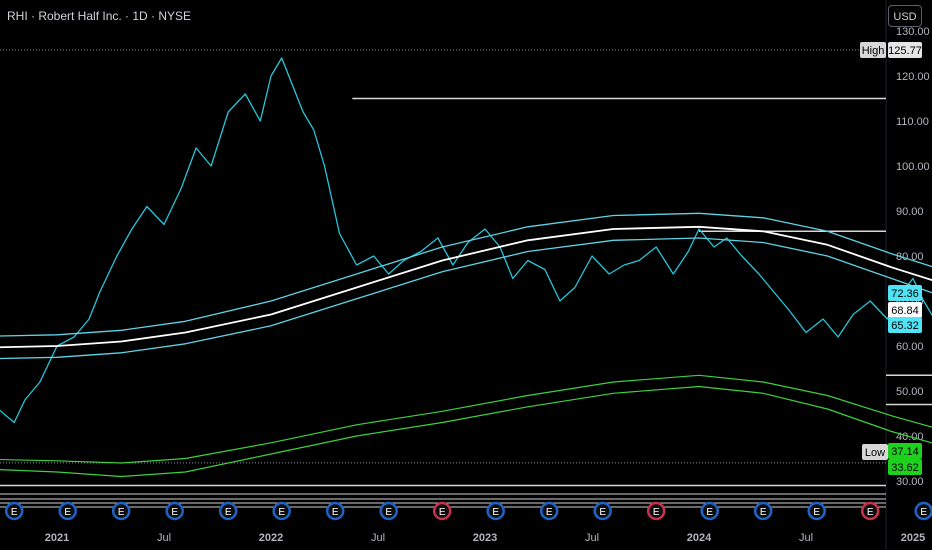 The height and width of the screenshot is (550, 932). What do you see at coordinates (121, 512) in the screenshot?
I see `earnings-badge-label-3: E` at bounding box center [121, 512].